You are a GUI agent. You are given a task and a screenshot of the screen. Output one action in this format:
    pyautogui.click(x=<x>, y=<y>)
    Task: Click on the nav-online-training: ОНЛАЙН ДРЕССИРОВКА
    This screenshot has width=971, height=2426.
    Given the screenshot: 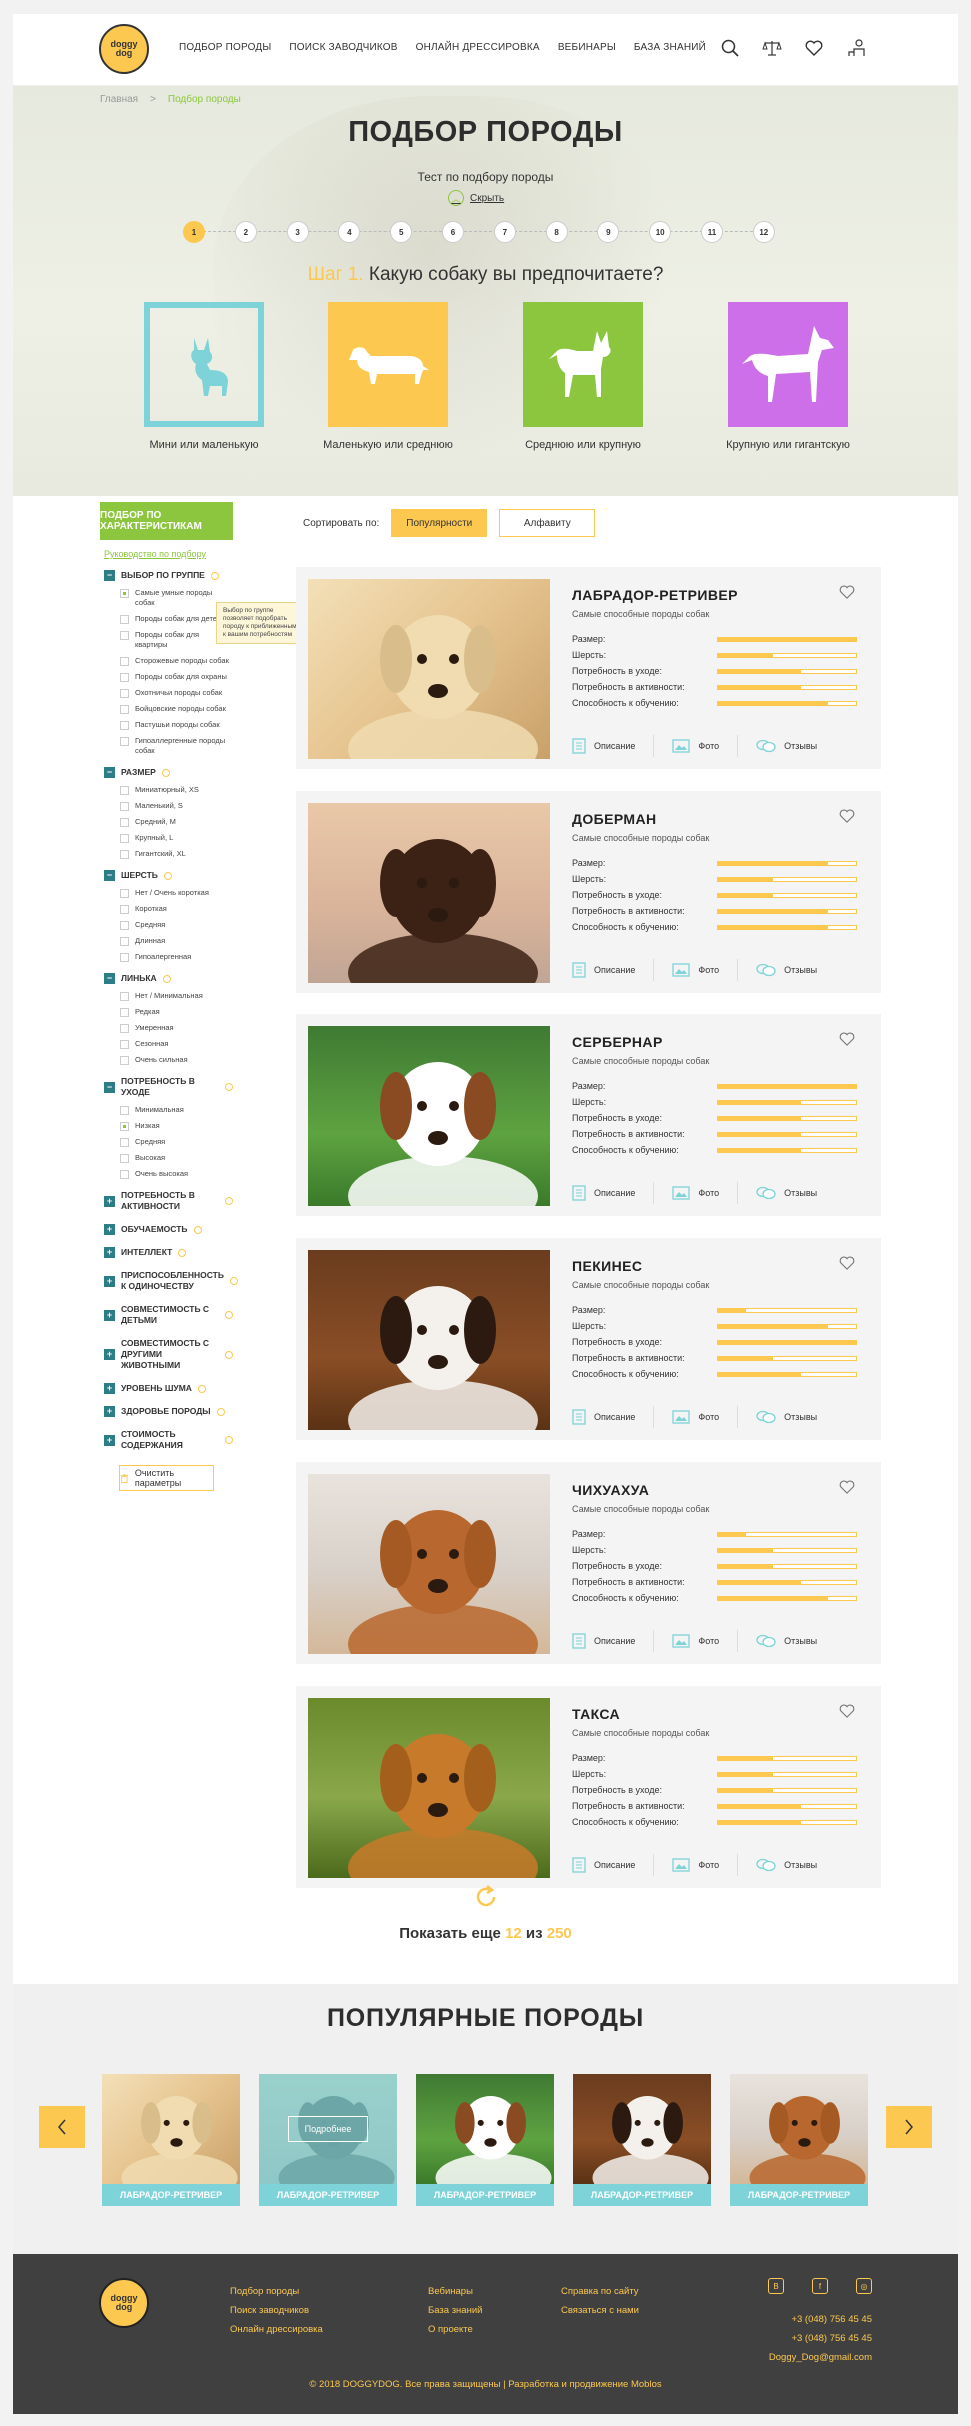 What is the action you would take?
    pyautogui.click(x=478, y=47)
    